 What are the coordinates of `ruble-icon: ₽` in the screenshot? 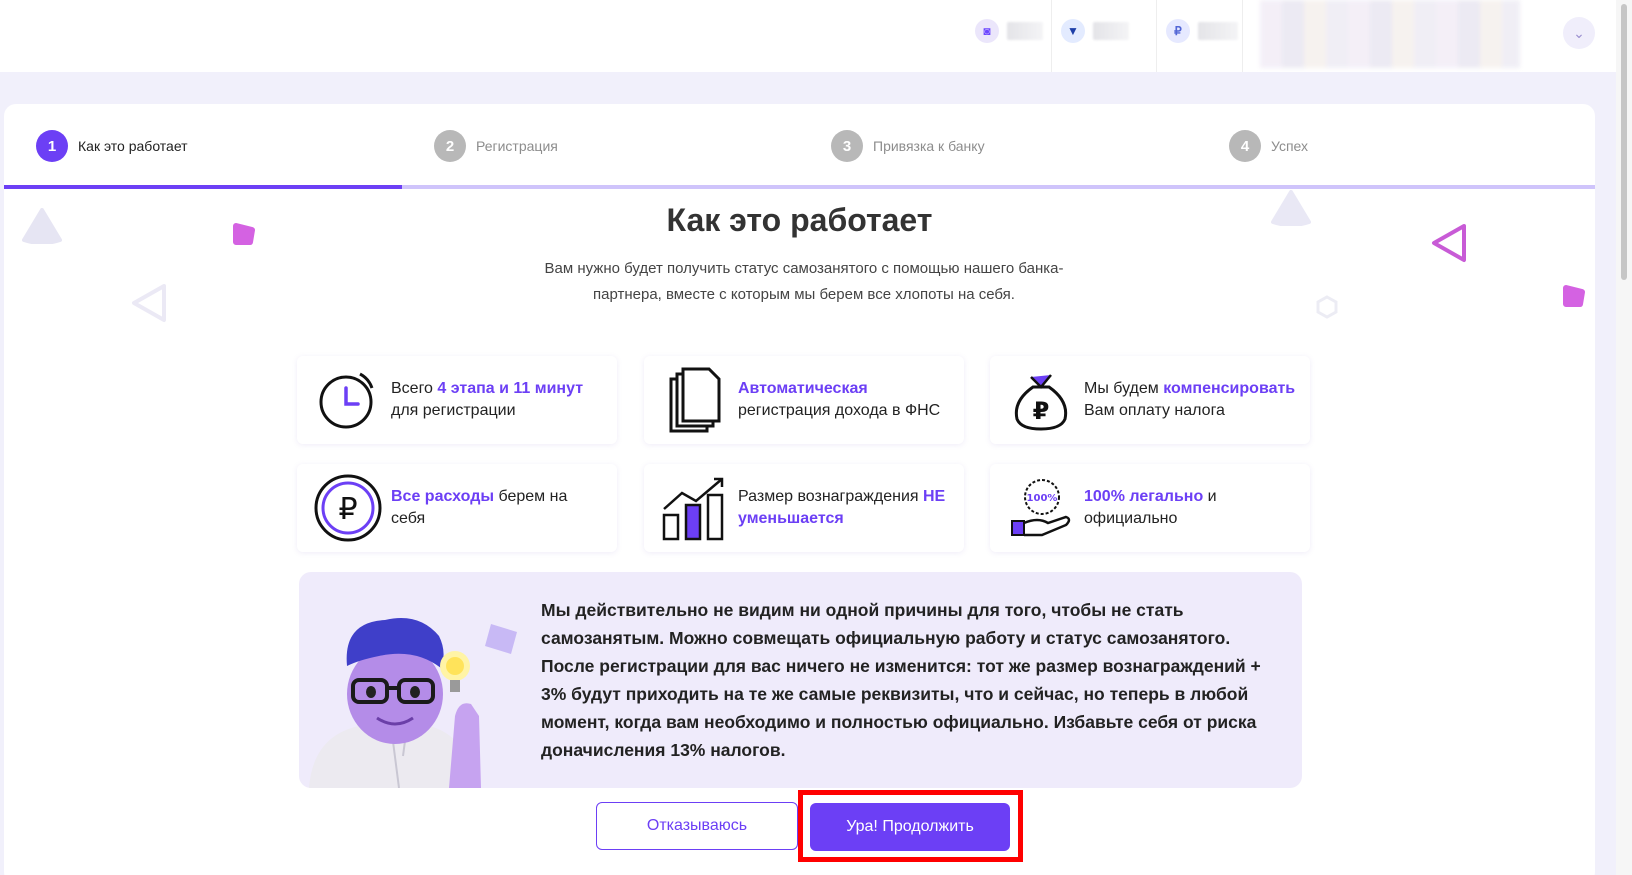 It's located at (1178, 31).